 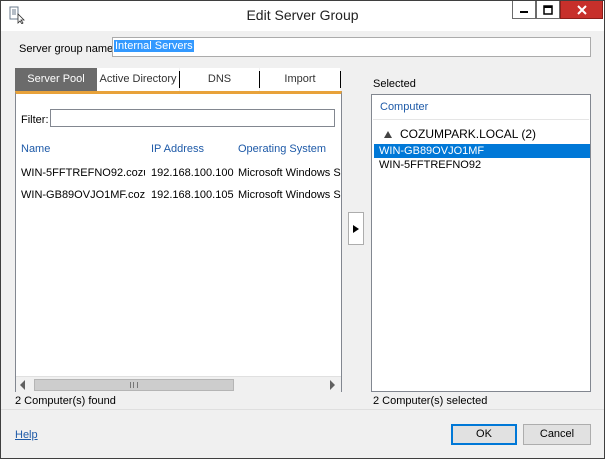 What do you see at coordinates (332, 385) in the screenshot?
I see `scroll-right-icon` at bounding box center [332, 385].